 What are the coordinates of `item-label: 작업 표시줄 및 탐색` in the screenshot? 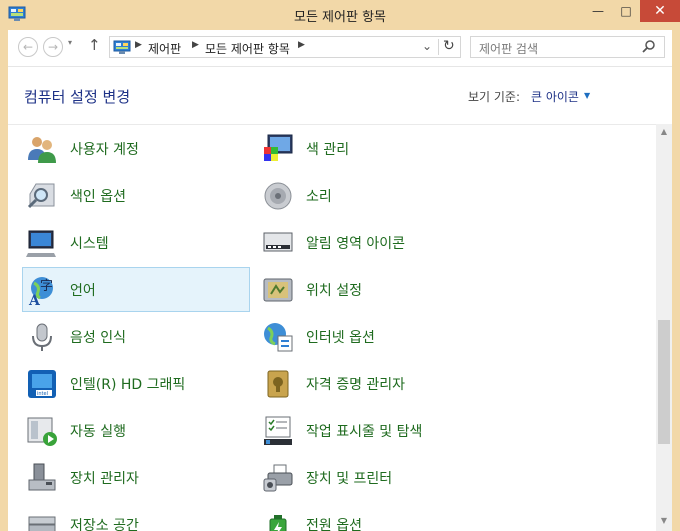 It's located at (364, 431).